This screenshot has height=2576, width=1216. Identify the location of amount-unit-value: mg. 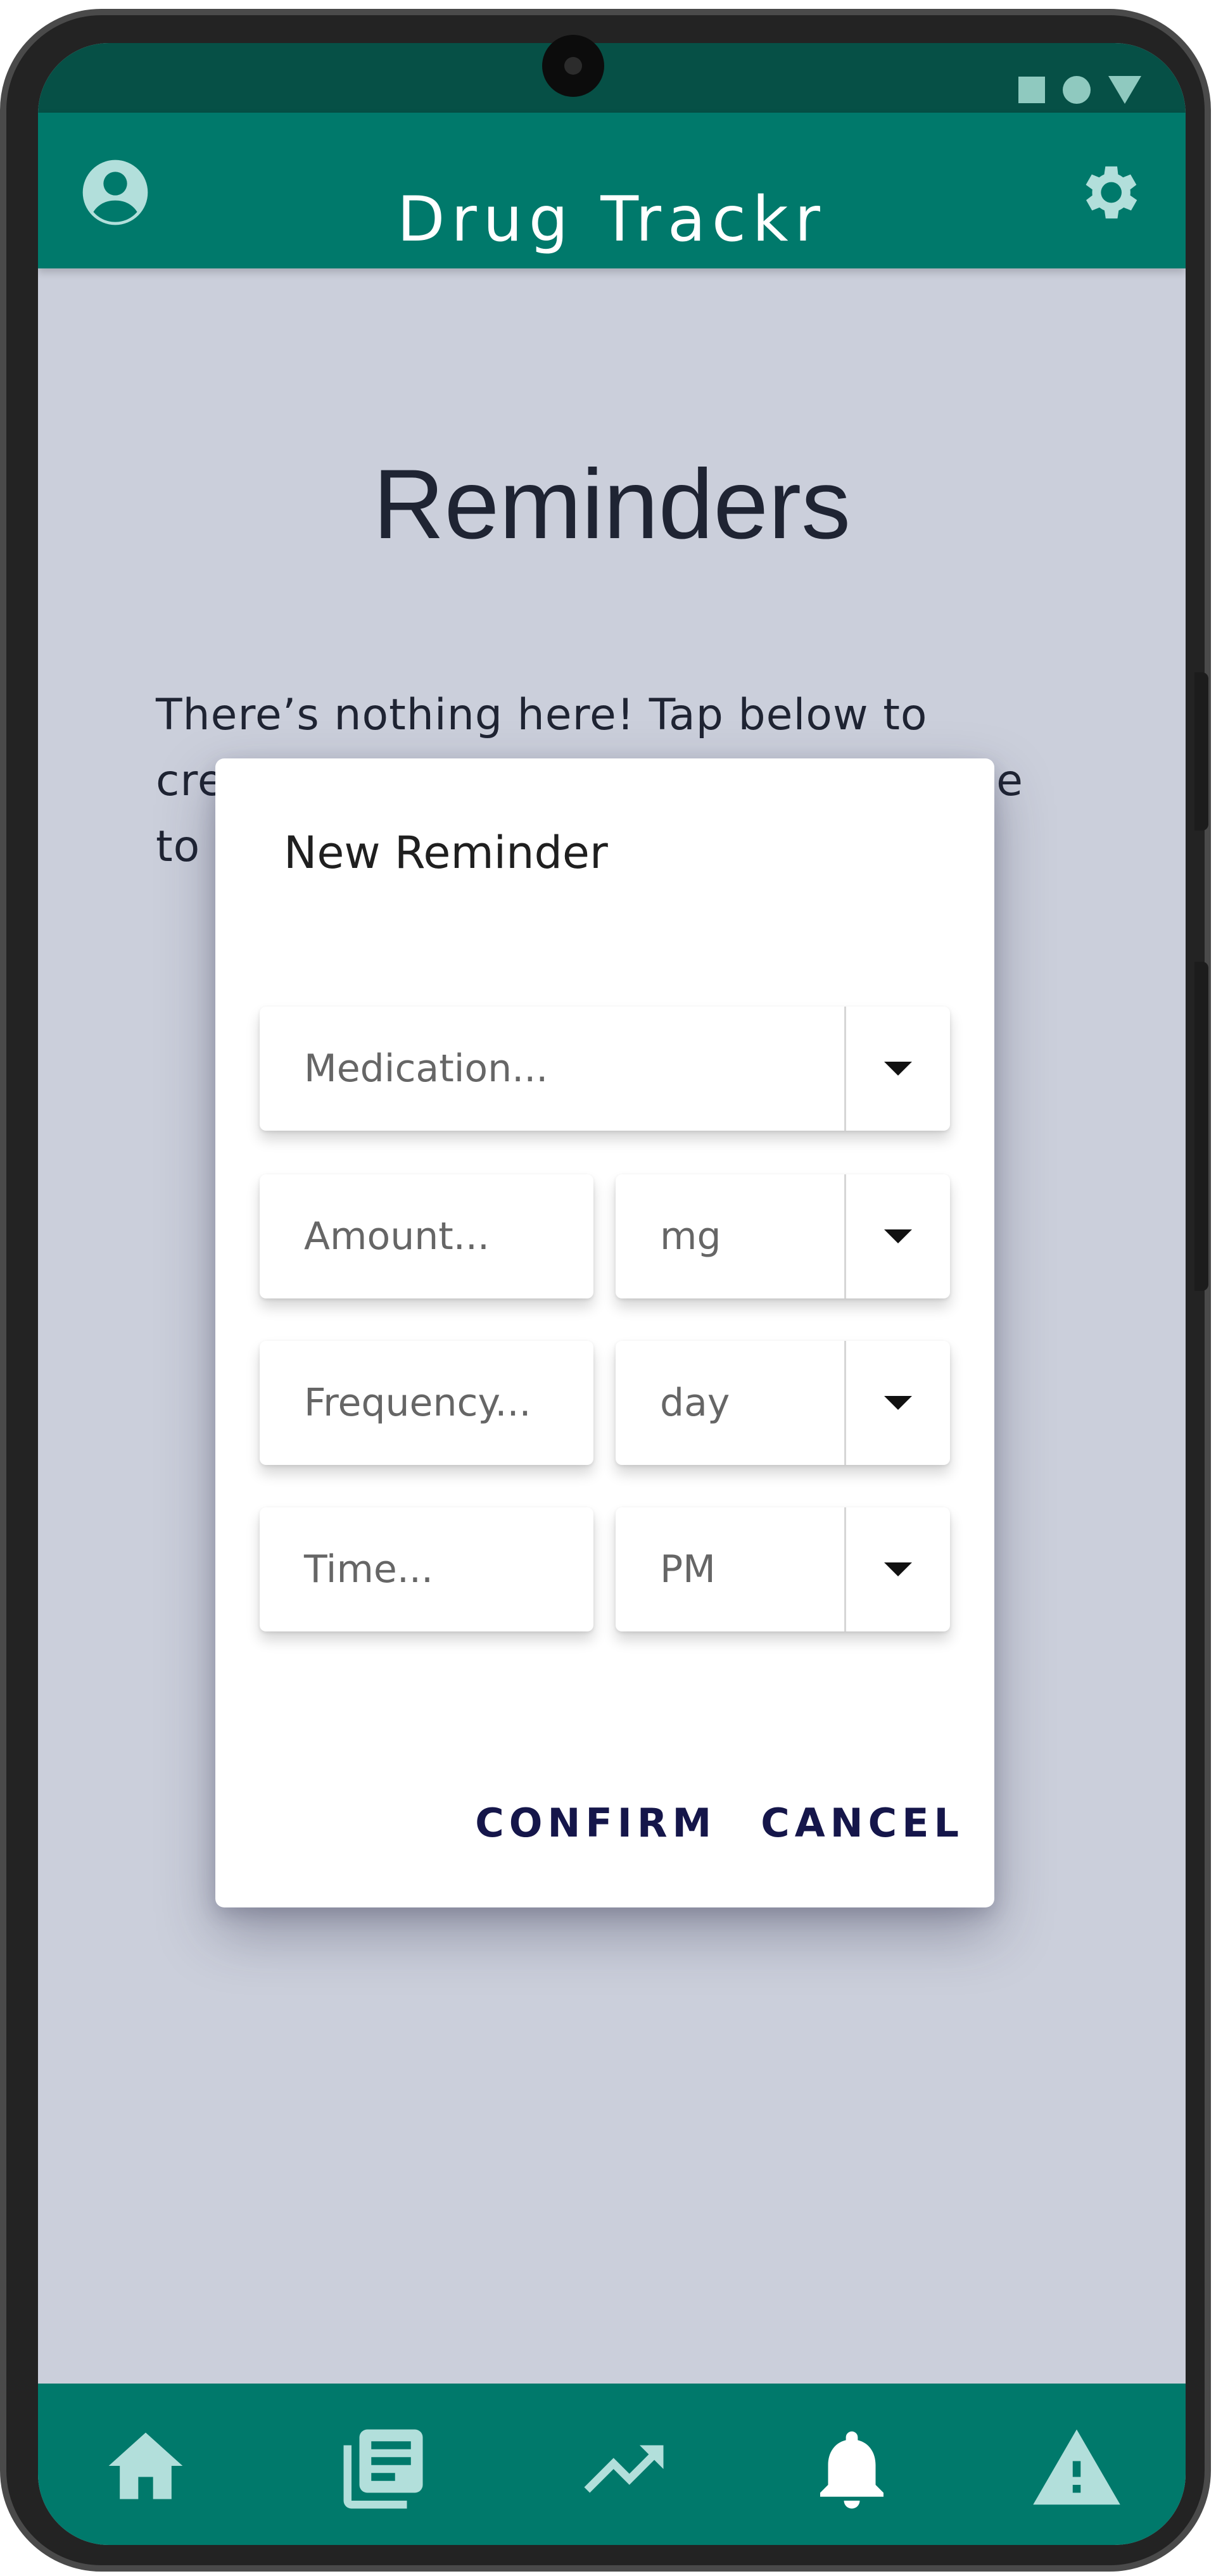
(690, 1236).